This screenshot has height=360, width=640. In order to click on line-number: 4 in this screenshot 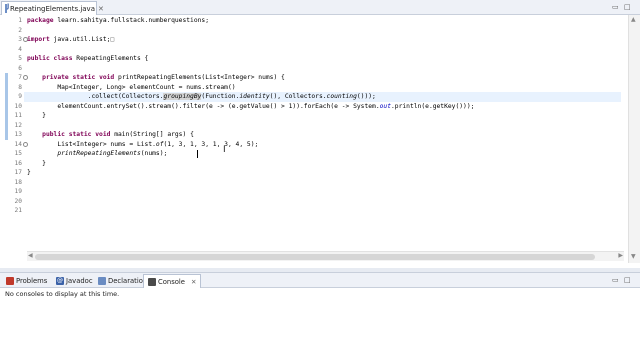, I will do `click(20, 49)`.